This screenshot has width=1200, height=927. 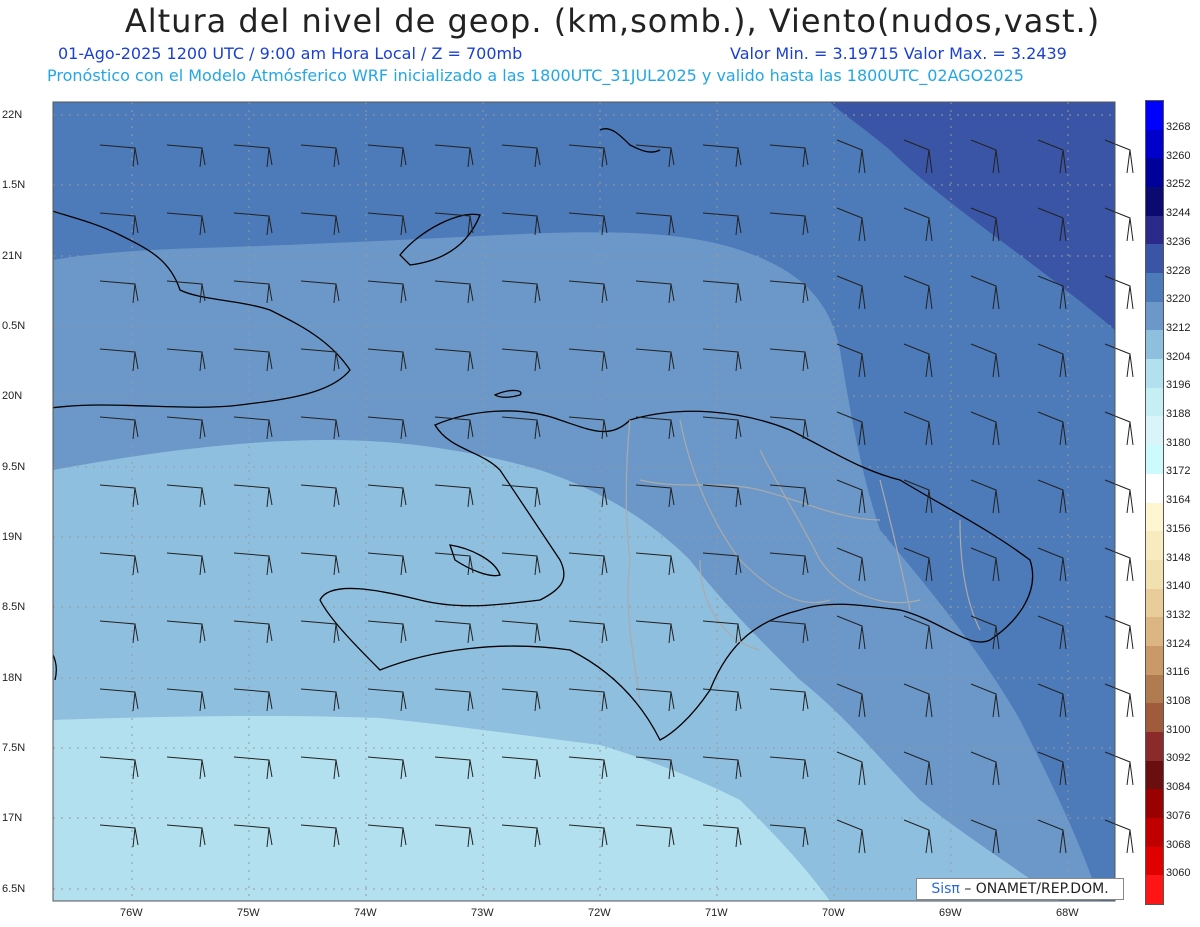 I want to click on colorbar-tick-label: 3140, so click(x=1178, y=586).